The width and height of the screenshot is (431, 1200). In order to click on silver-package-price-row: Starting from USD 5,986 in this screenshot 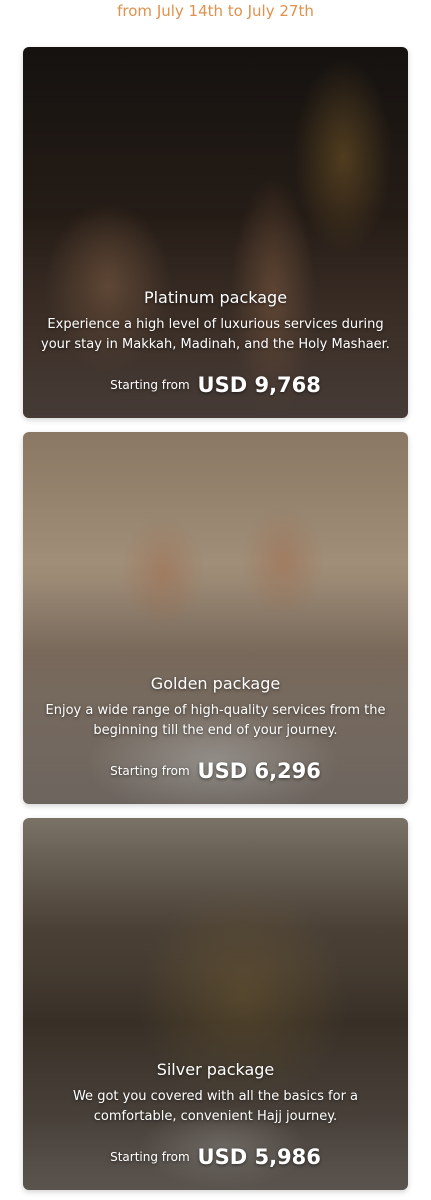, I will do `click(215, 1158)`.